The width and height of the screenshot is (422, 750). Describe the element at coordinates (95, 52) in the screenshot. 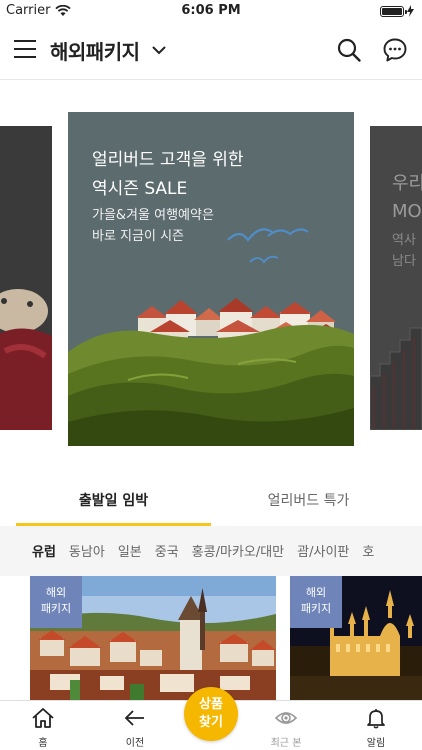

I see `page-title: 해외패키지` at that location.